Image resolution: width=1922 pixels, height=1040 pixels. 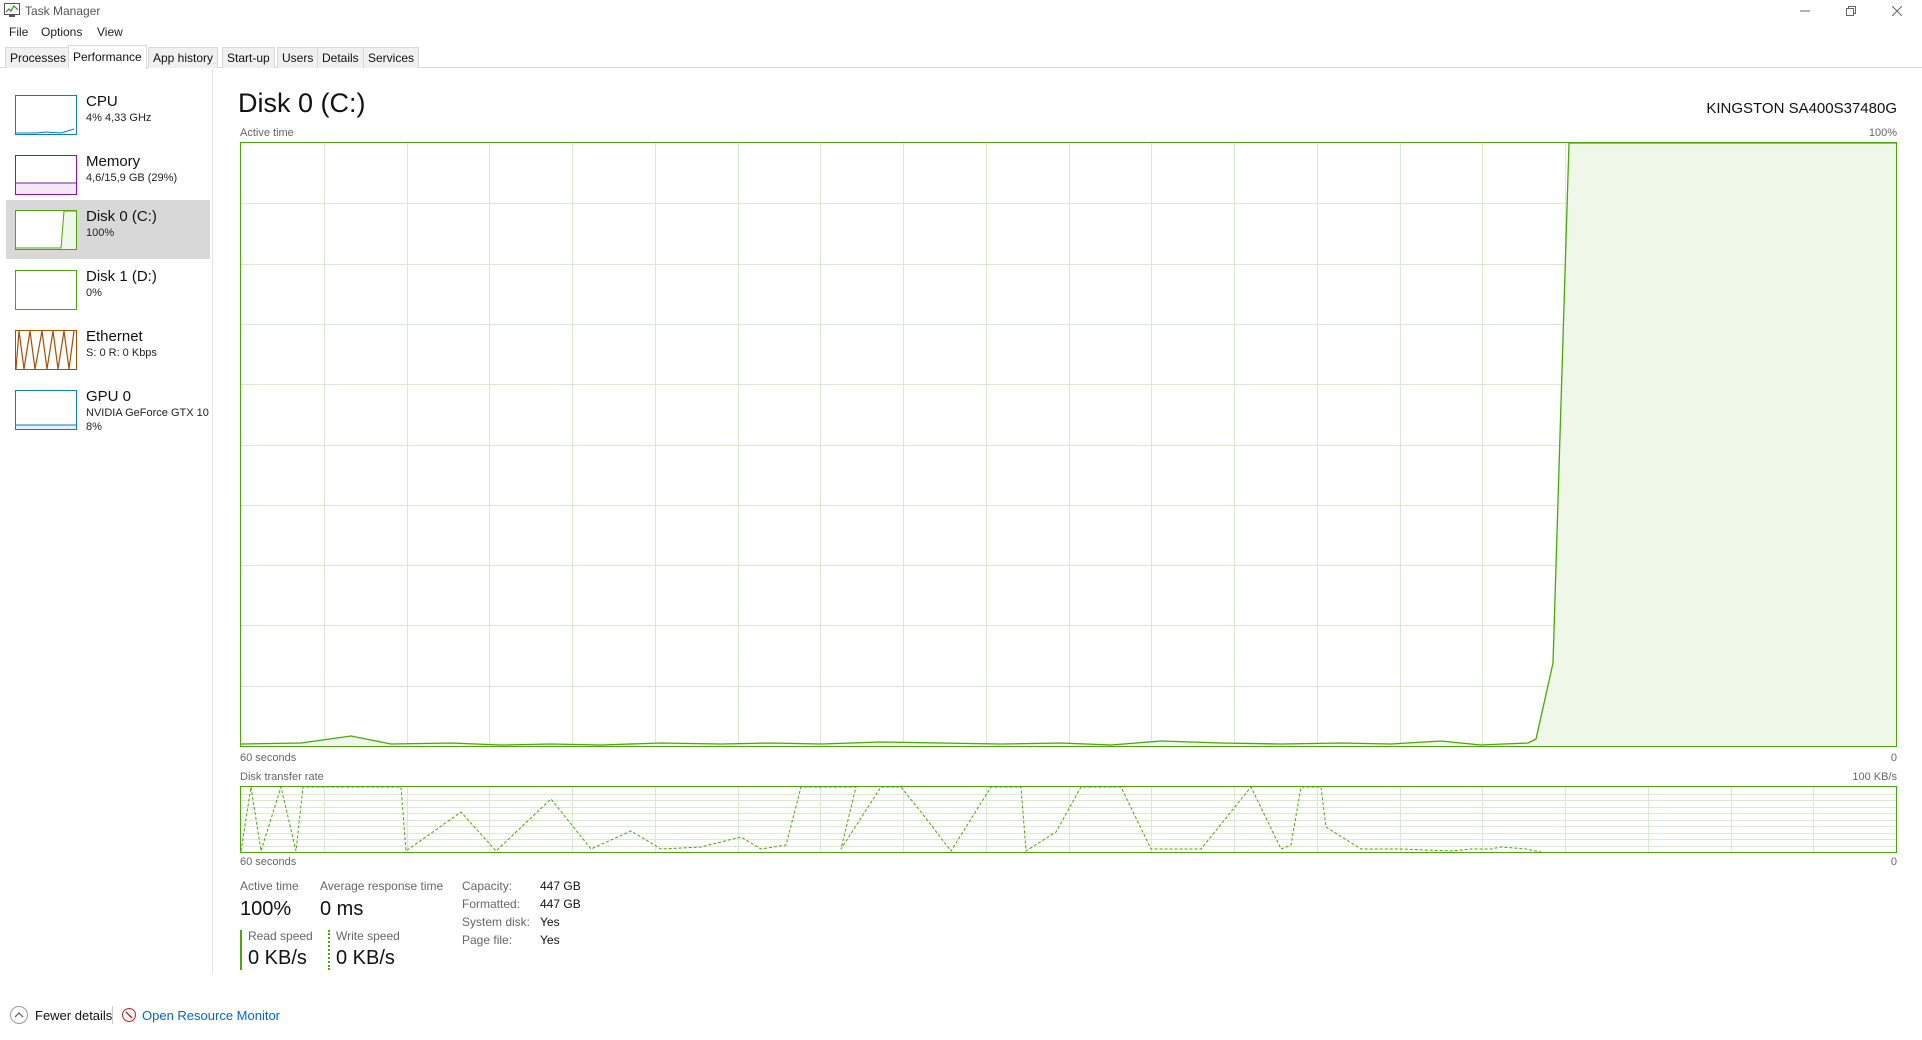 I want to click on page-title: Disk 0 (C:), so click(x=302, y=103).